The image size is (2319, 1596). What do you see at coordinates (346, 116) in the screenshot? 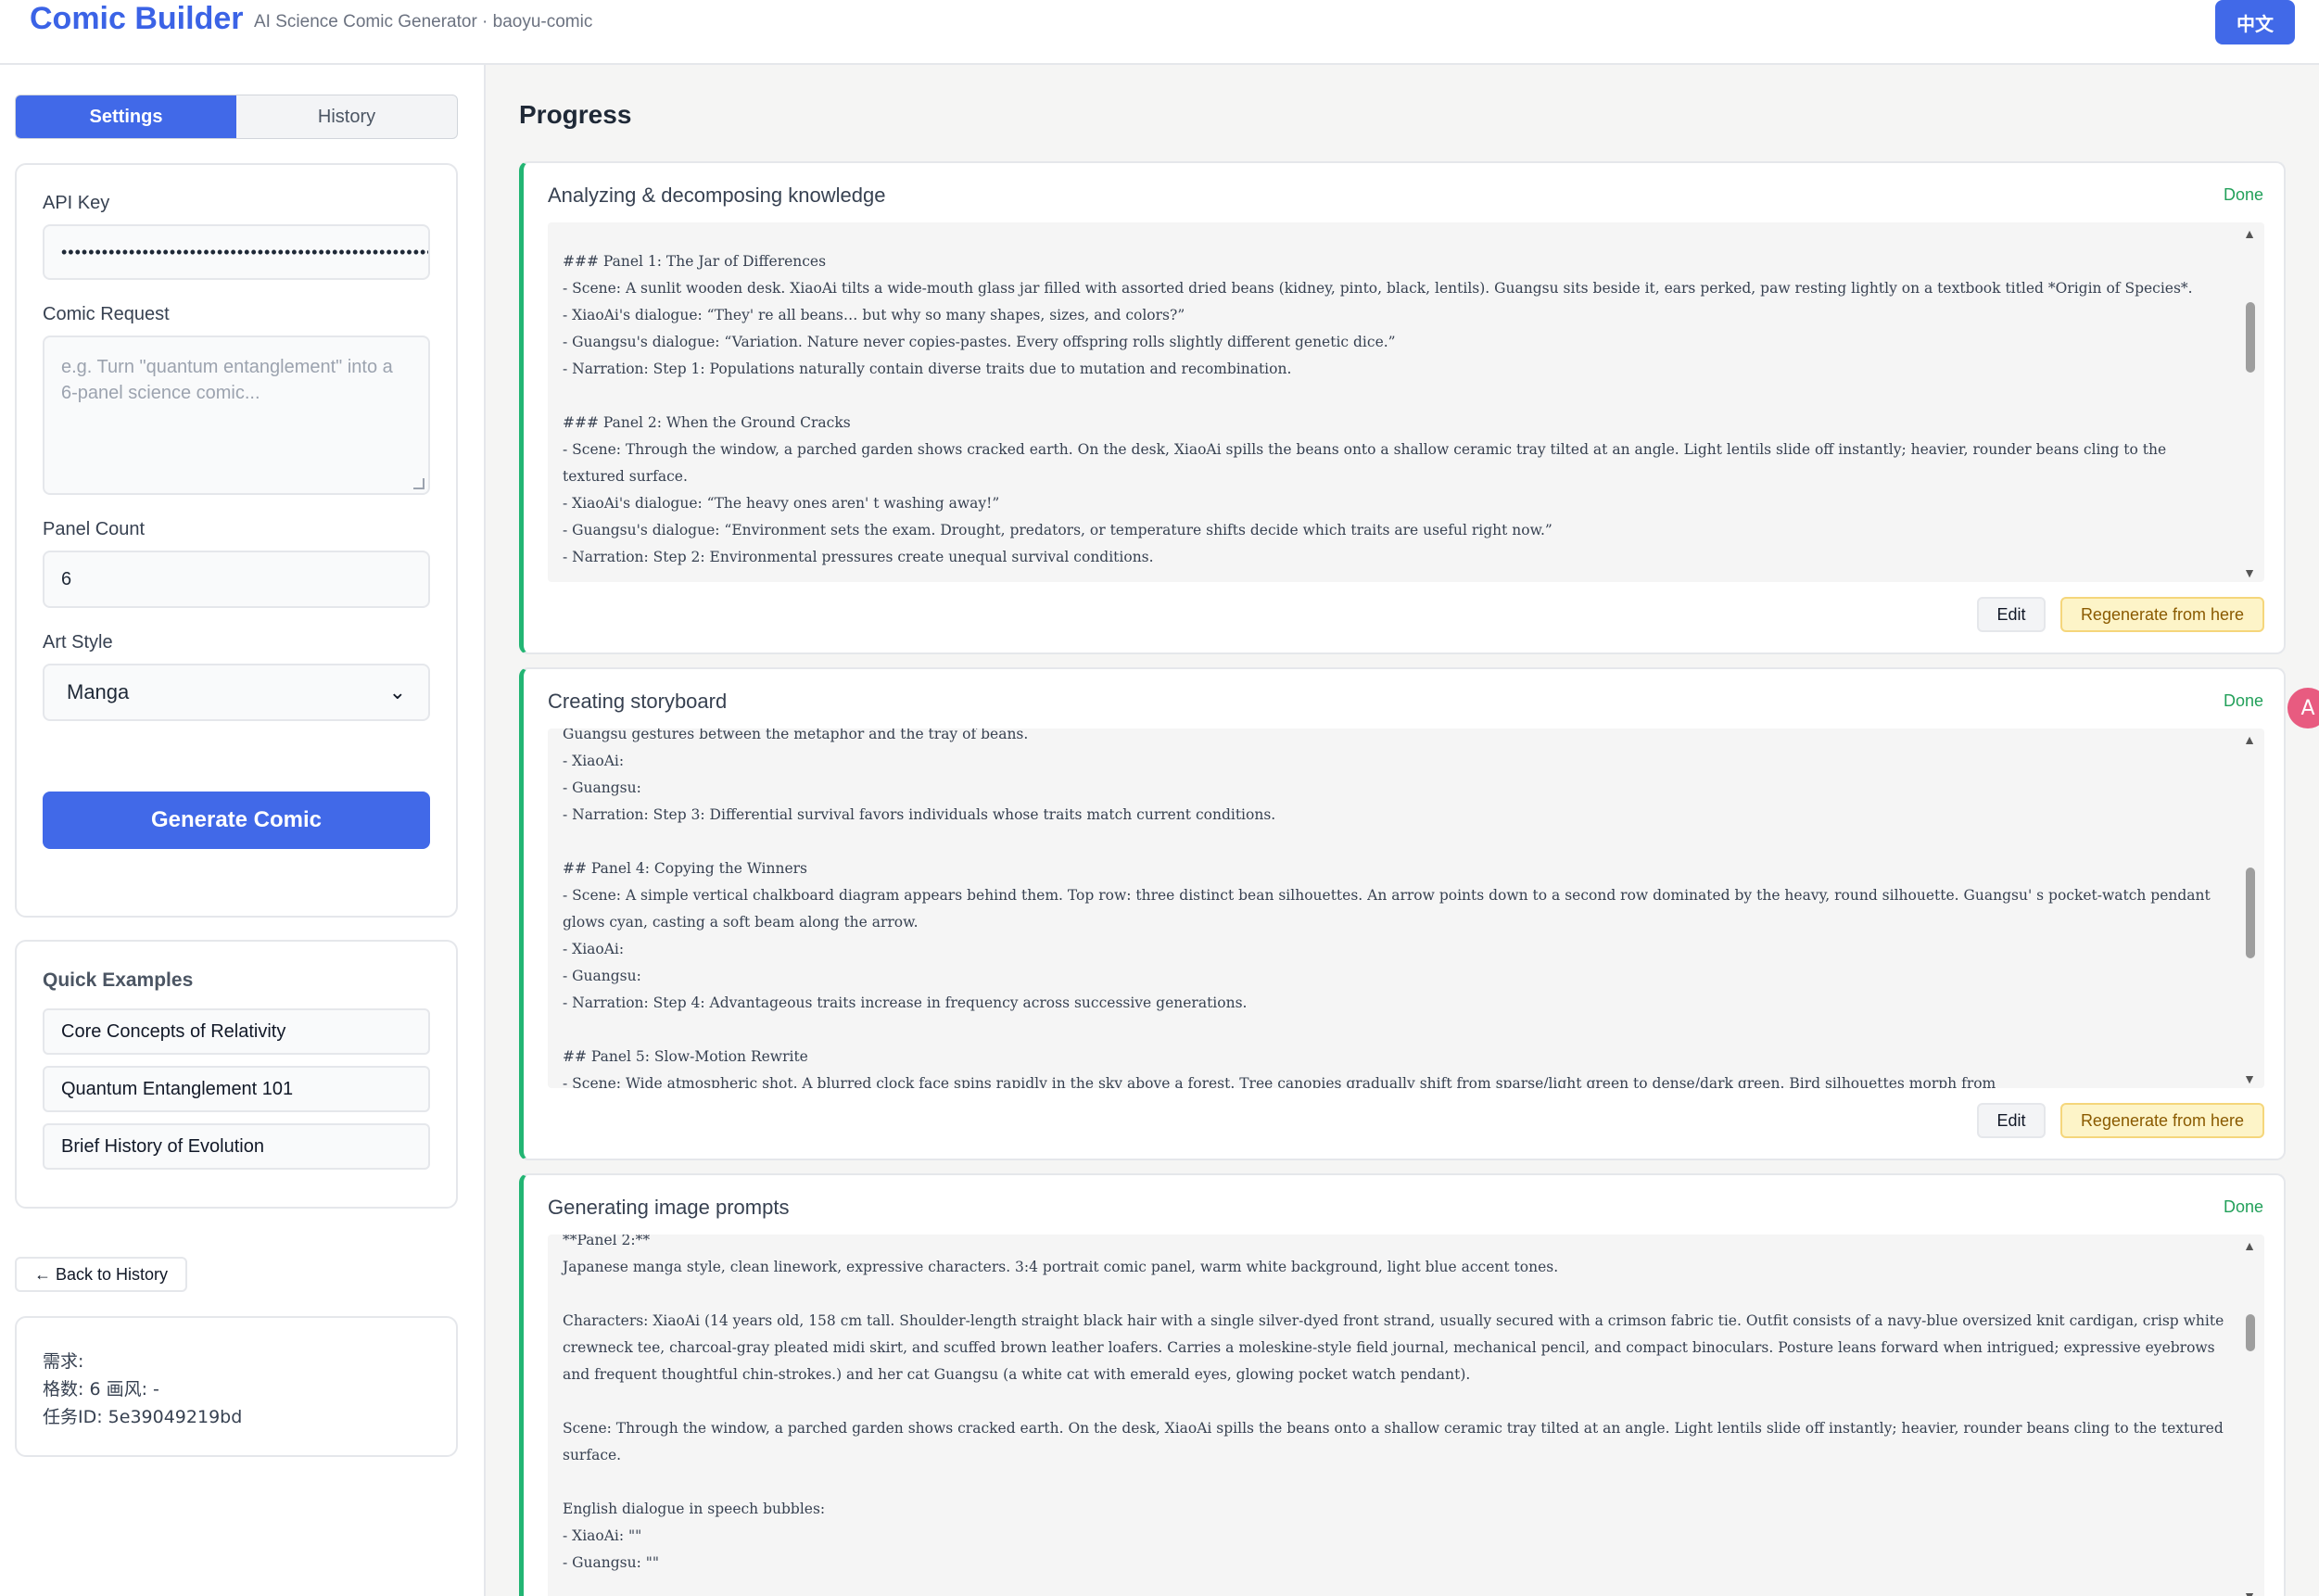
I see `tab-history: History` at bounding box center [346, 116].